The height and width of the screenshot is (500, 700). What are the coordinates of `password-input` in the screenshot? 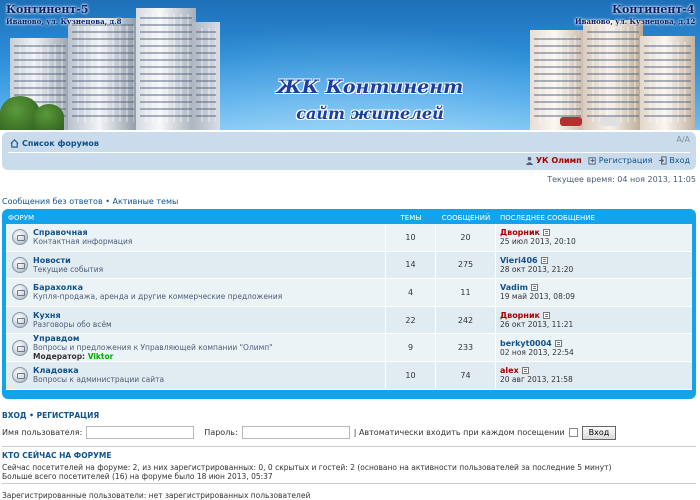 It's located at (295, 432).